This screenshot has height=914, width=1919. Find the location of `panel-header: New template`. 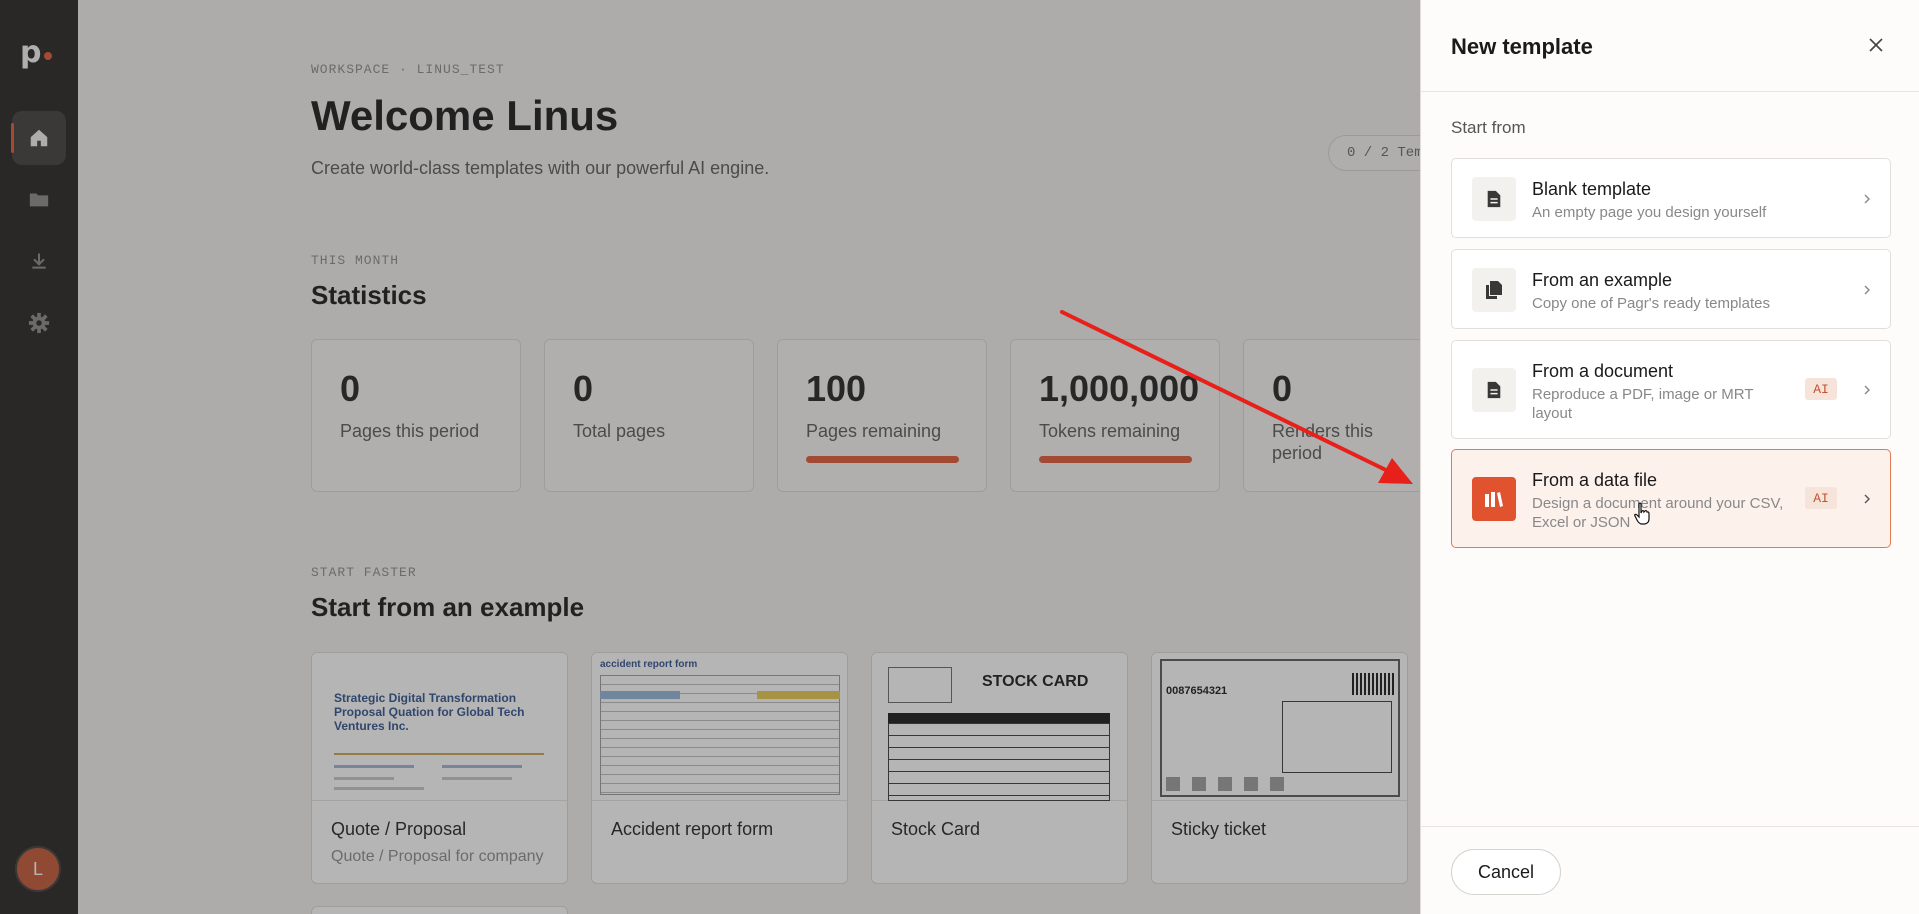

panel-header: New template is located at coordinates (1670, 46).